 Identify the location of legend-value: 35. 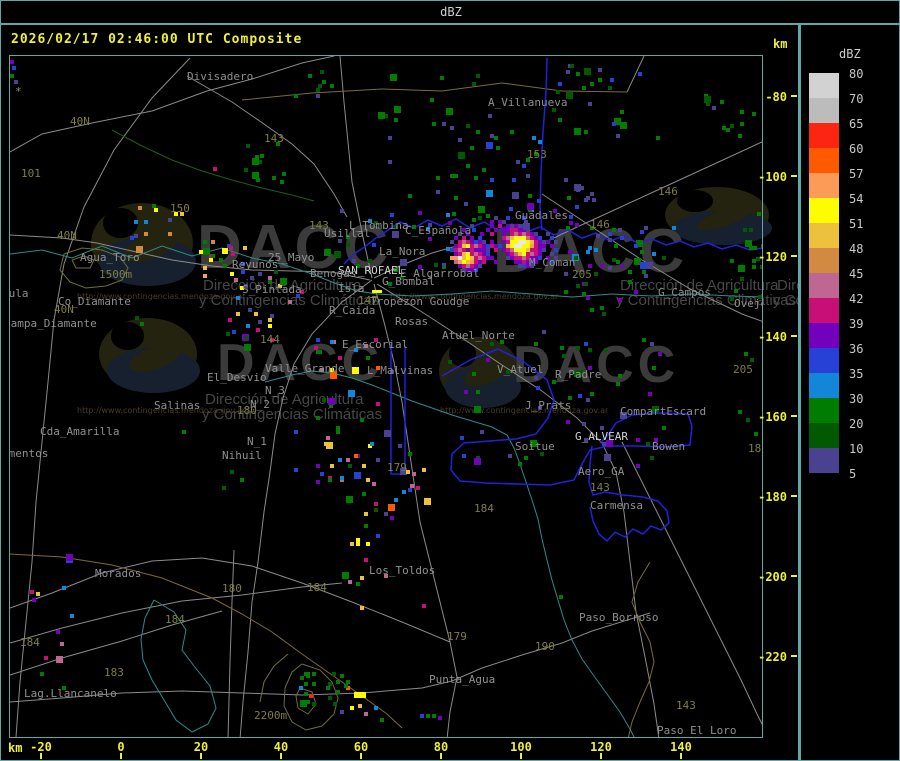
(856, 374).